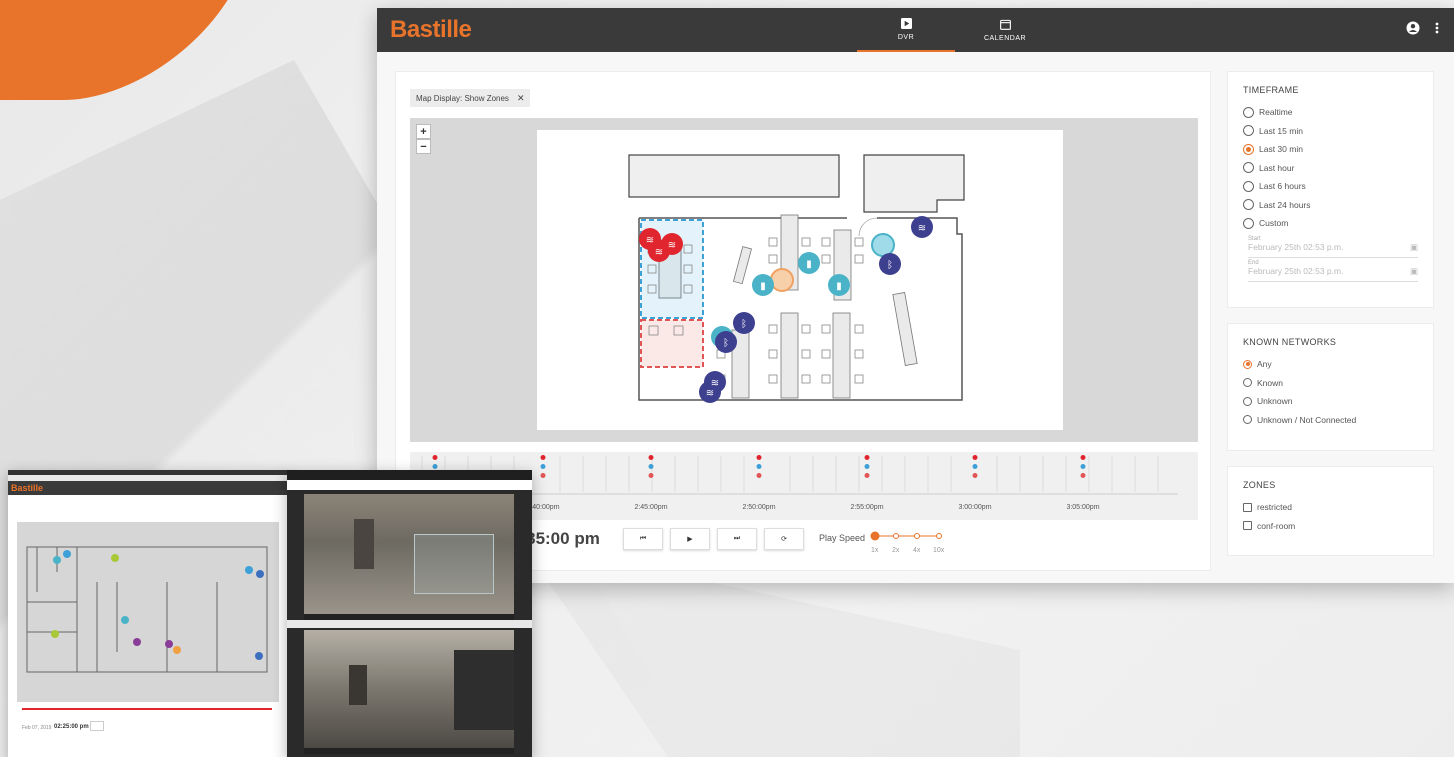 This screenshot has height=757, width=1454. I want to click on mini-date: Feb 07, 2019, so click(37, 728).